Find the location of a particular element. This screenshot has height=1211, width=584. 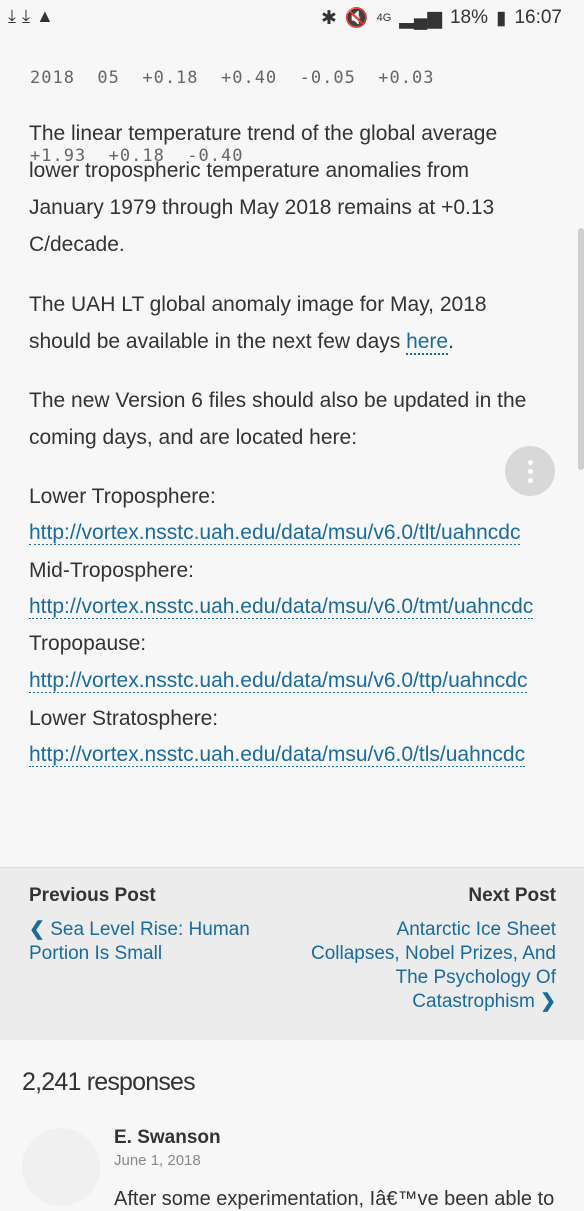

next-post-title-2: Collapses, Nobel Prizes, And is located at coordinates (433, 953).